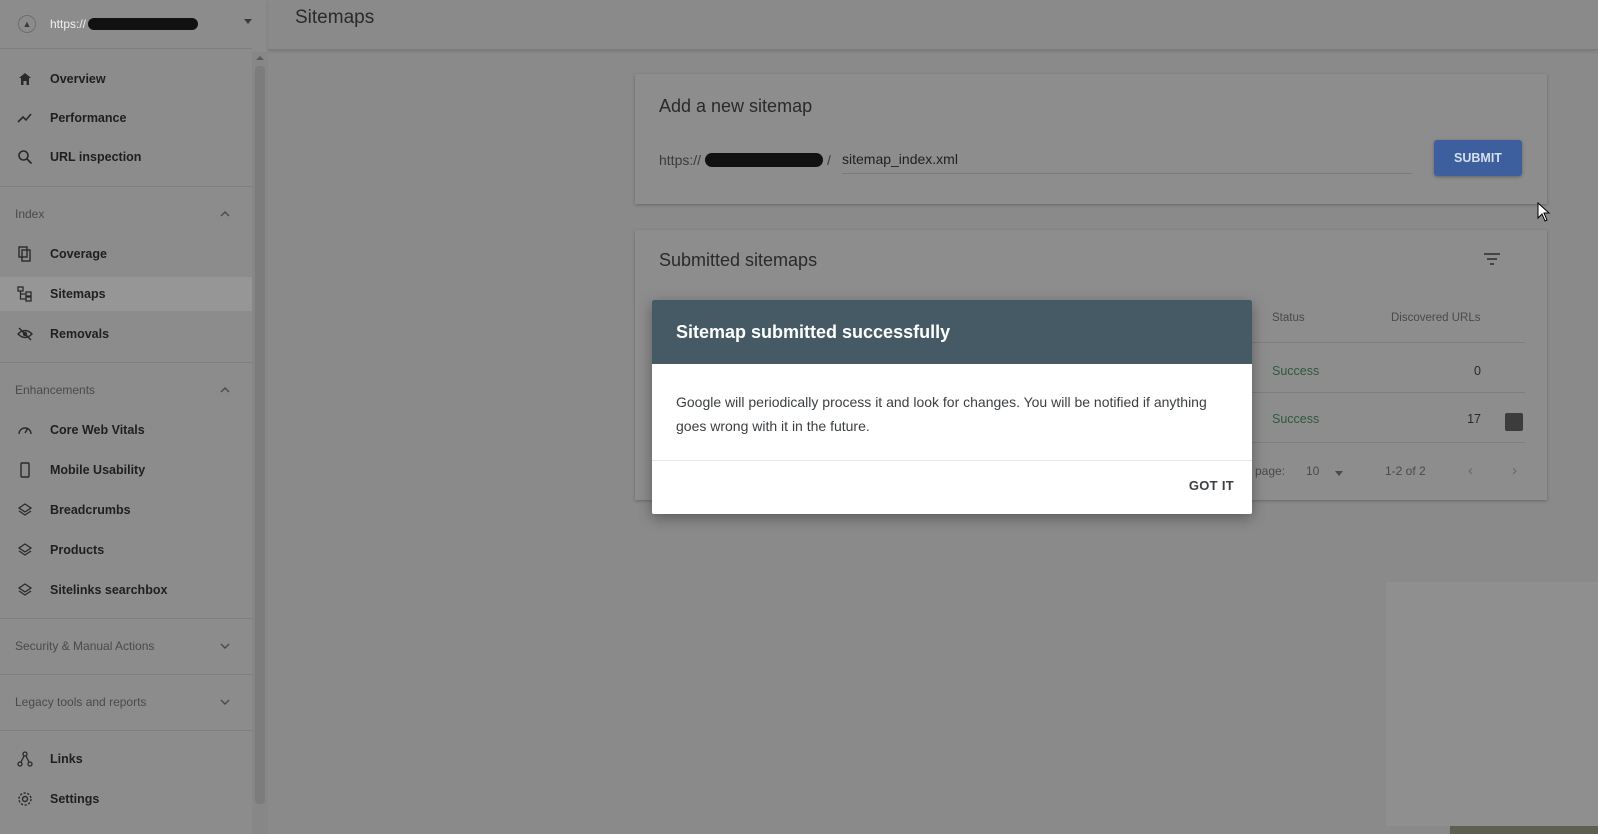 The width and height of the screenshot is (1598, 834). Describe the element at coordinates (27, 24) in the screenshot. I see `property-icon: ▲` at that location.